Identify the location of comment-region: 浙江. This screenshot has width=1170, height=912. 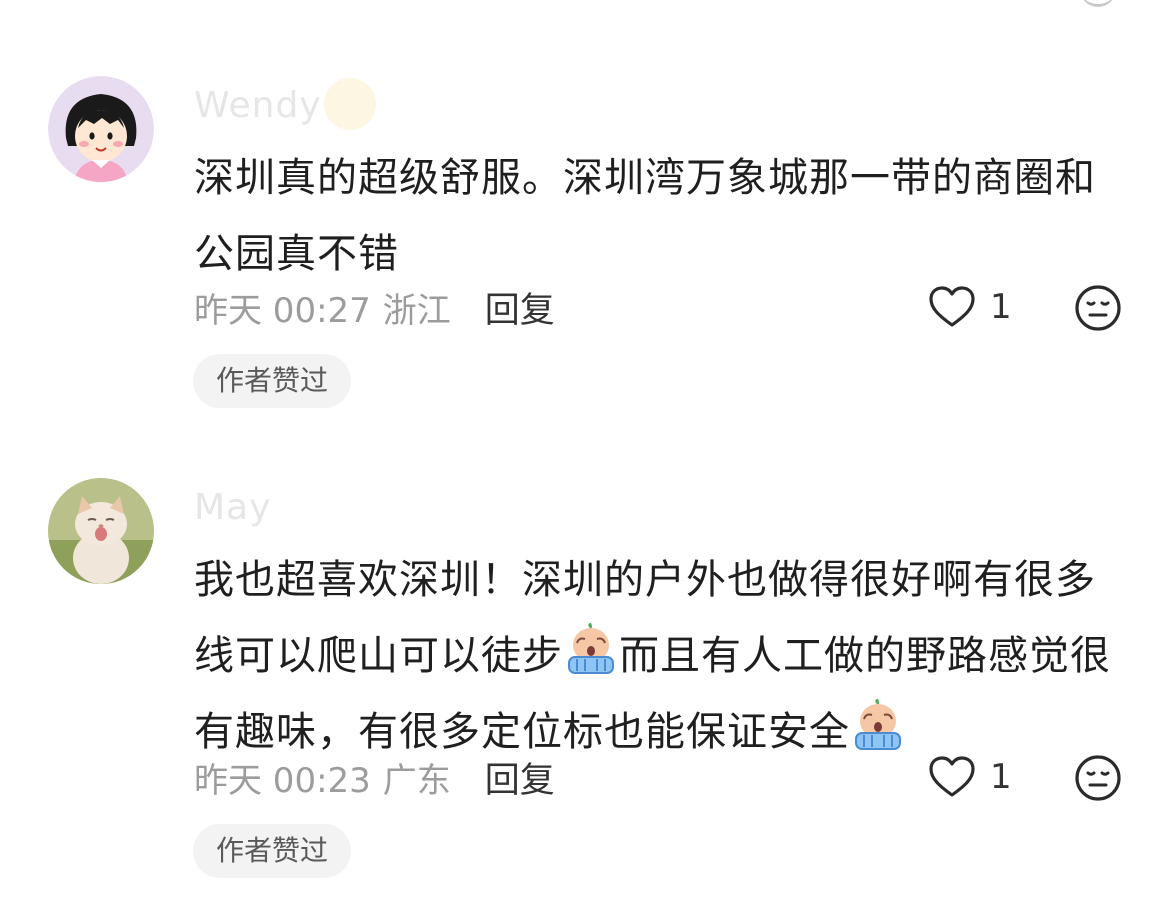
(416, 310).